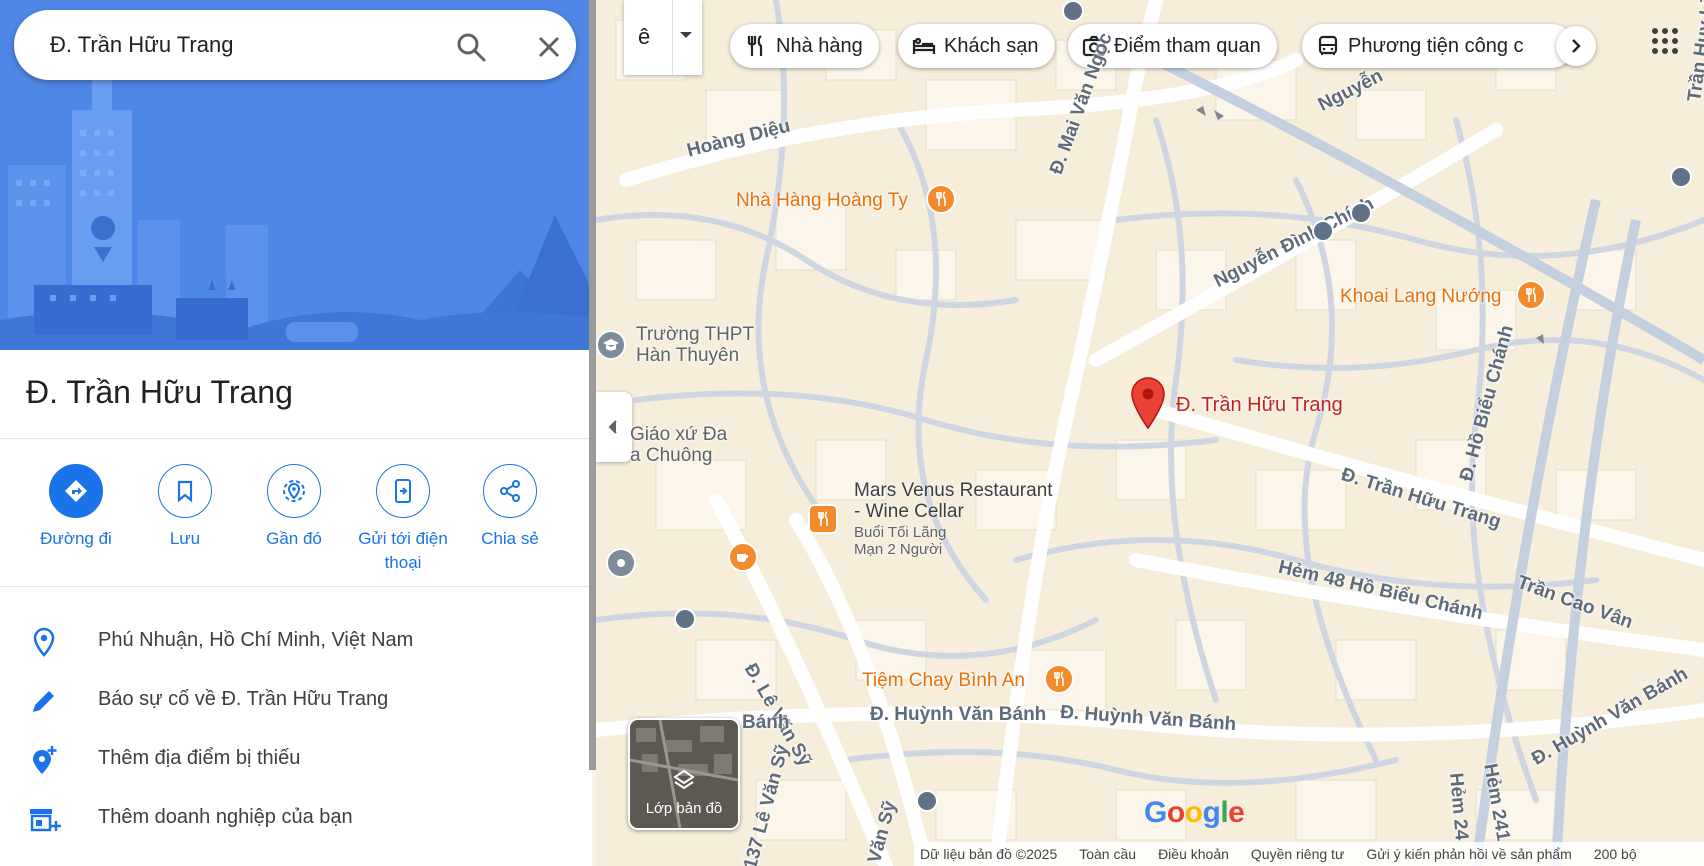 This screenshot has width=1704, height=866. I want to click on add-business-icon, so click(44, 819).